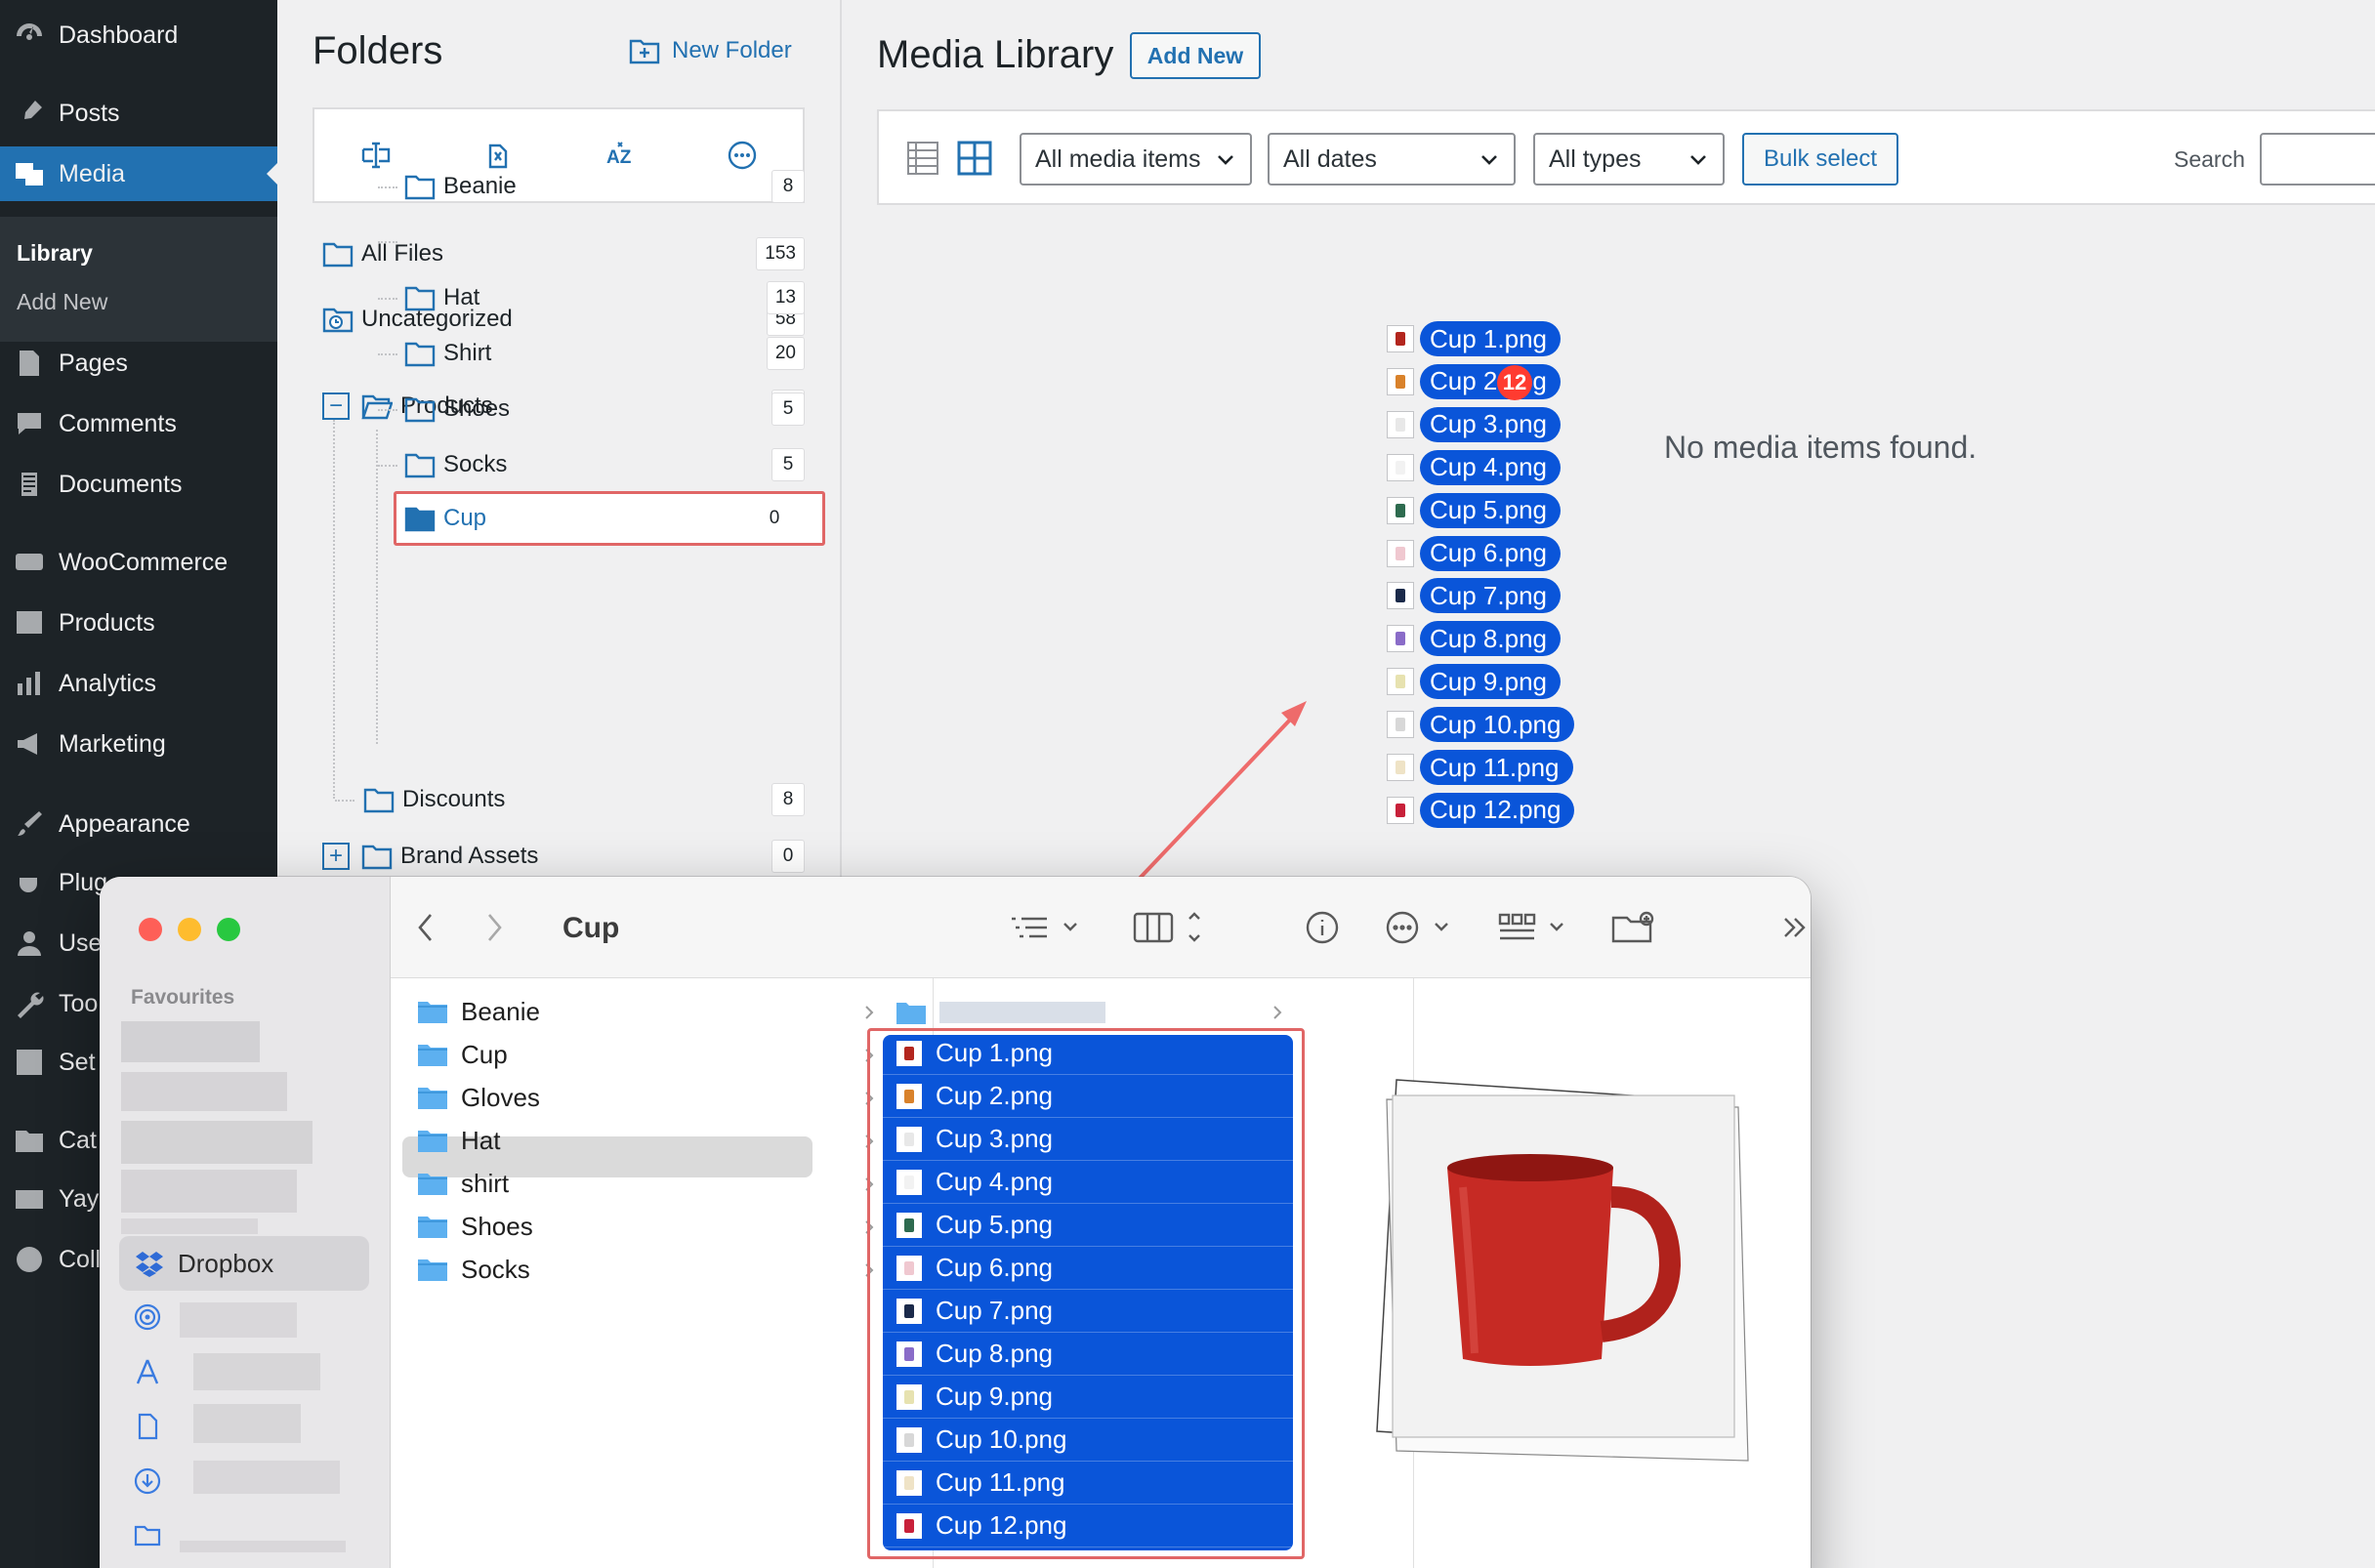 The image size is (2375, 1568). What do you see at coordinates (1088, 1397) in the screenshot?
I see `finder-file-row: Cup 9.png` at bounding box center [1088, 1397].